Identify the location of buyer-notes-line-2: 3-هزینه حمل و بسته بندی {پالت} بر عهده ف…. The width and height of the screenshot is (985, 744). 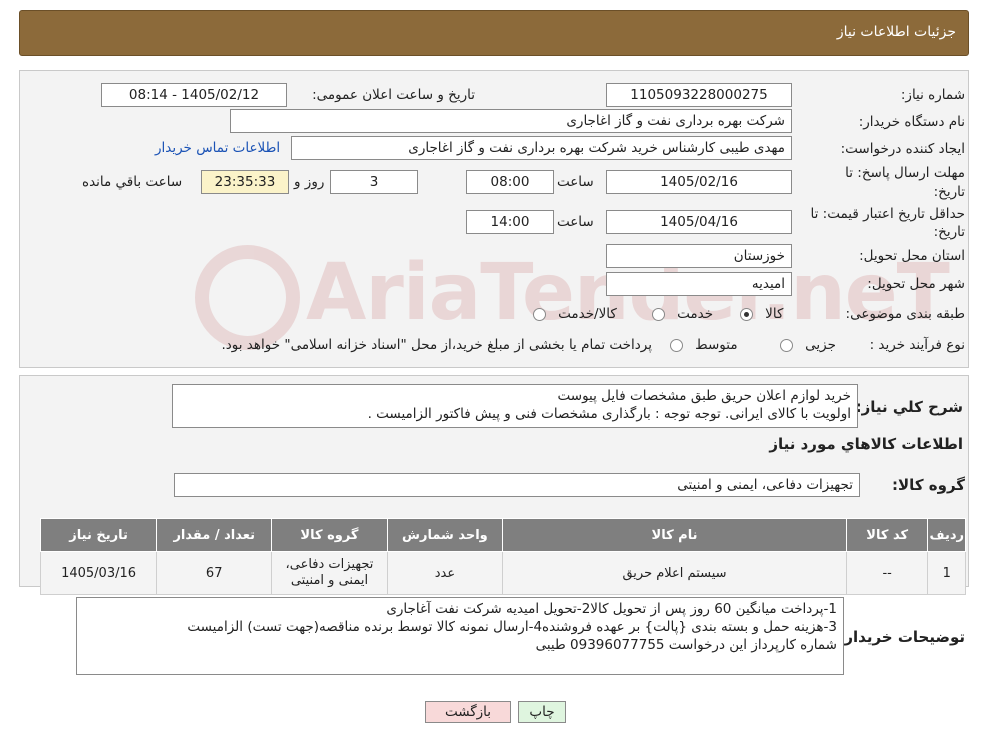
(512, 627).